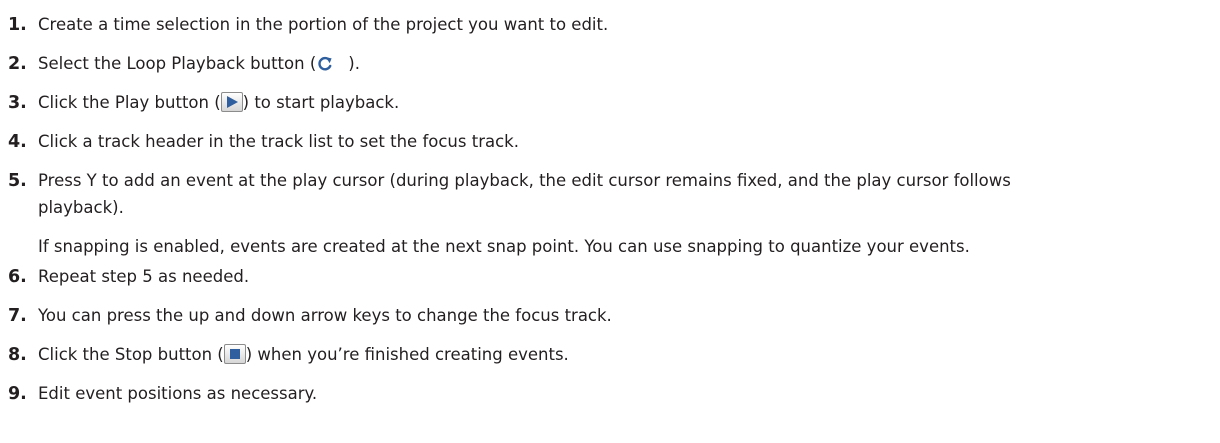  What do you see at coordinates (17, 316) in the screenshot?
I see `step-number: 7.` at bounding box center [17, 316].